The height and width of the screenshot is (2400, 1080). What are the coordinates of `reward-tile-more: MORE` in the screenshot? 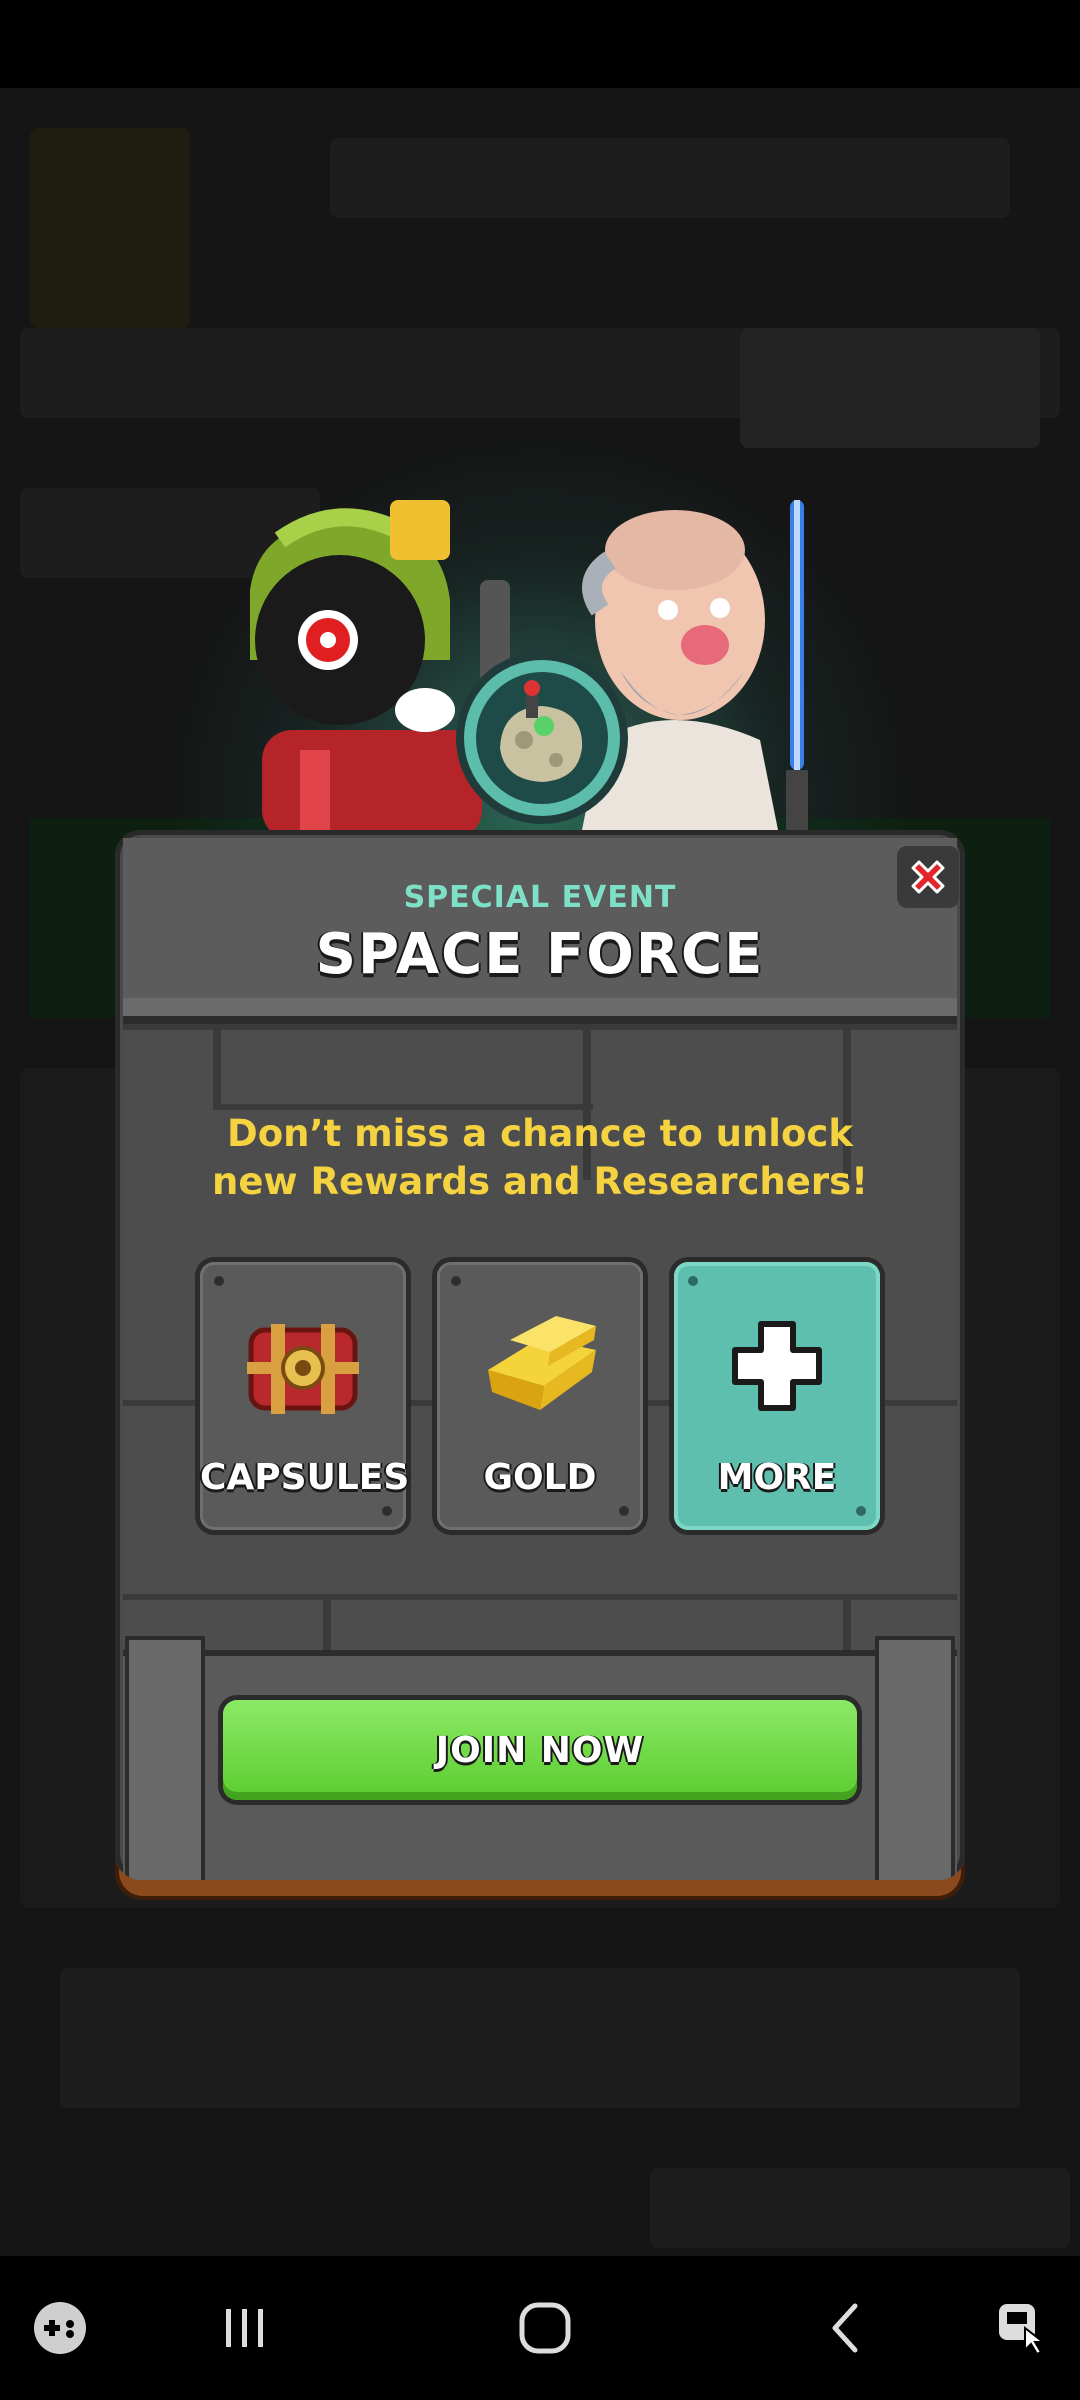 It's located at (777, 1396).